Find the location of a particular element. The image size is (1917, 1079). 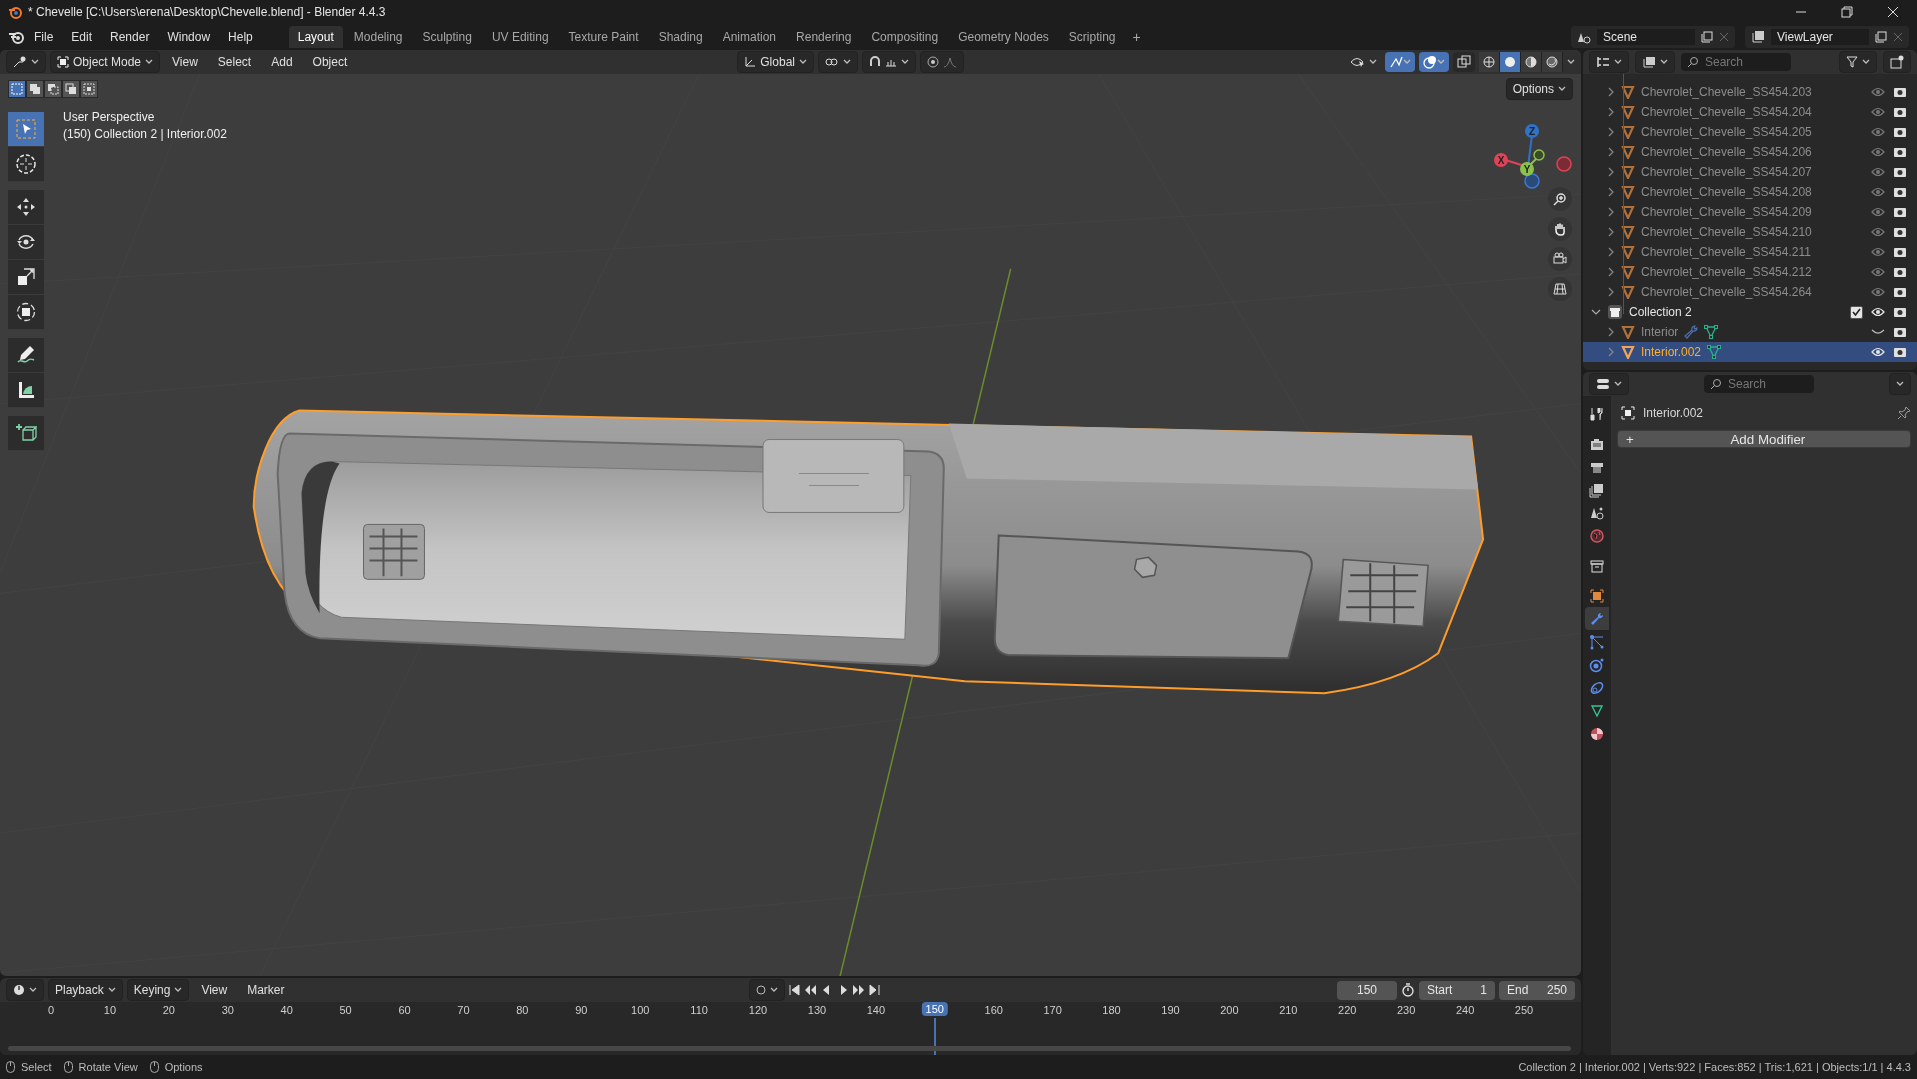

outliner-row: Chevrolet_Chevelle_SS454.204 is located at coordinates (1750, 112).